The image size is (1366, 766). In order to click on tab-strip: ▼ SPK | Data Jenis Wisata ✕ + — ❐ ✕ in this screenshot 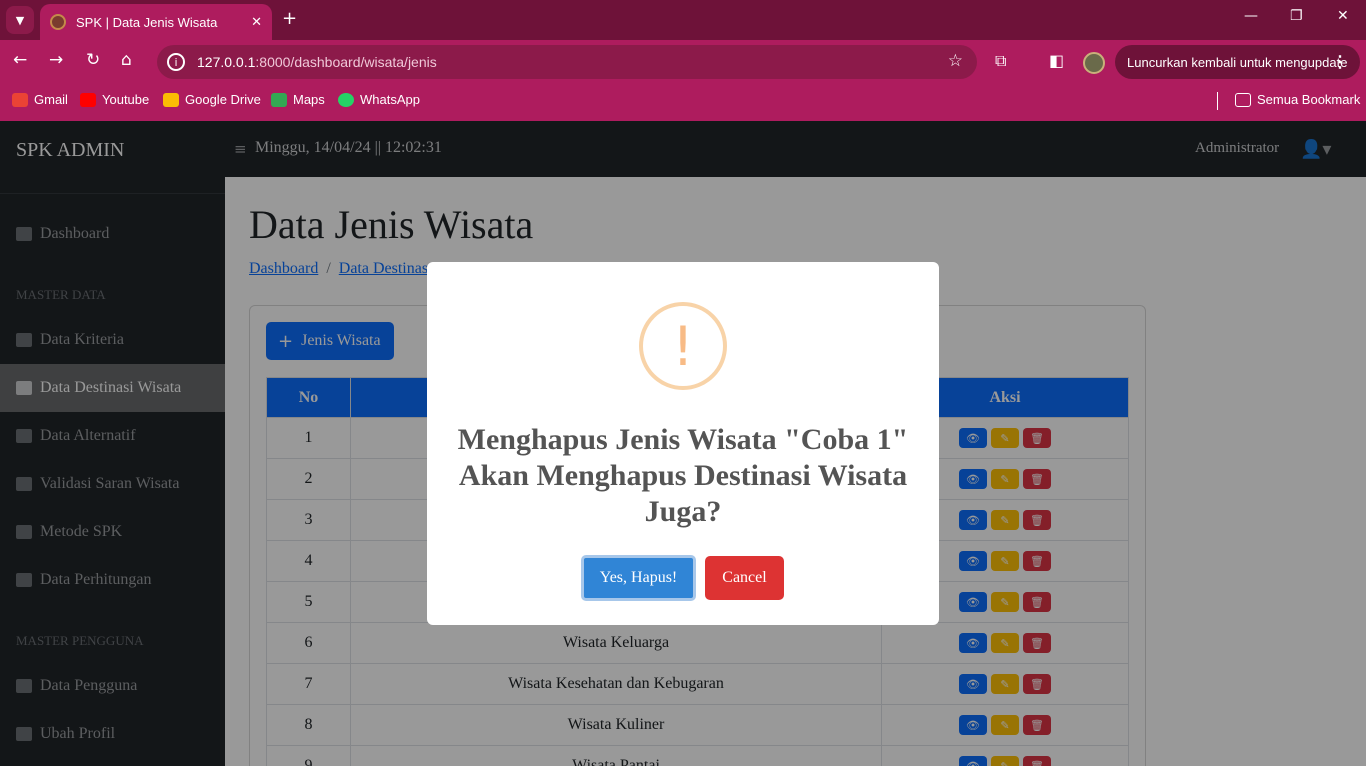, I will do `click(683, 20)`.